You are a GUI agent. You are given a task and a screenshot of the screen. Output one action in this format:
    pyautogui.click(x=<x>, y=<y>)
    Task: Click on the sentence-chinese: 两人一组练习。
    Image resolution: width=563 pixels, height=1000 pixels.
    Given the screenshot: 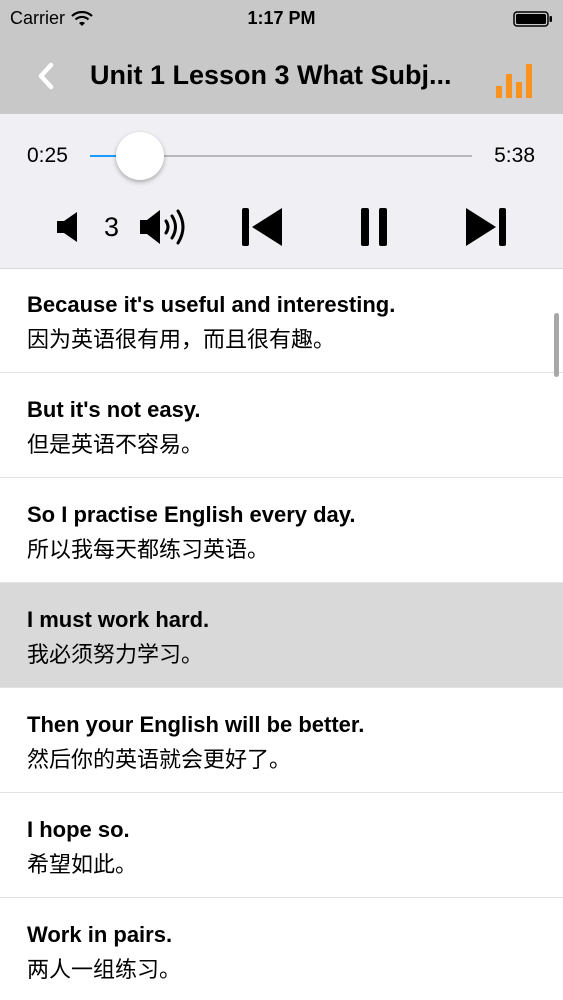 What is the action you would take?
    pyautogui.click(x=104, y=969)
    